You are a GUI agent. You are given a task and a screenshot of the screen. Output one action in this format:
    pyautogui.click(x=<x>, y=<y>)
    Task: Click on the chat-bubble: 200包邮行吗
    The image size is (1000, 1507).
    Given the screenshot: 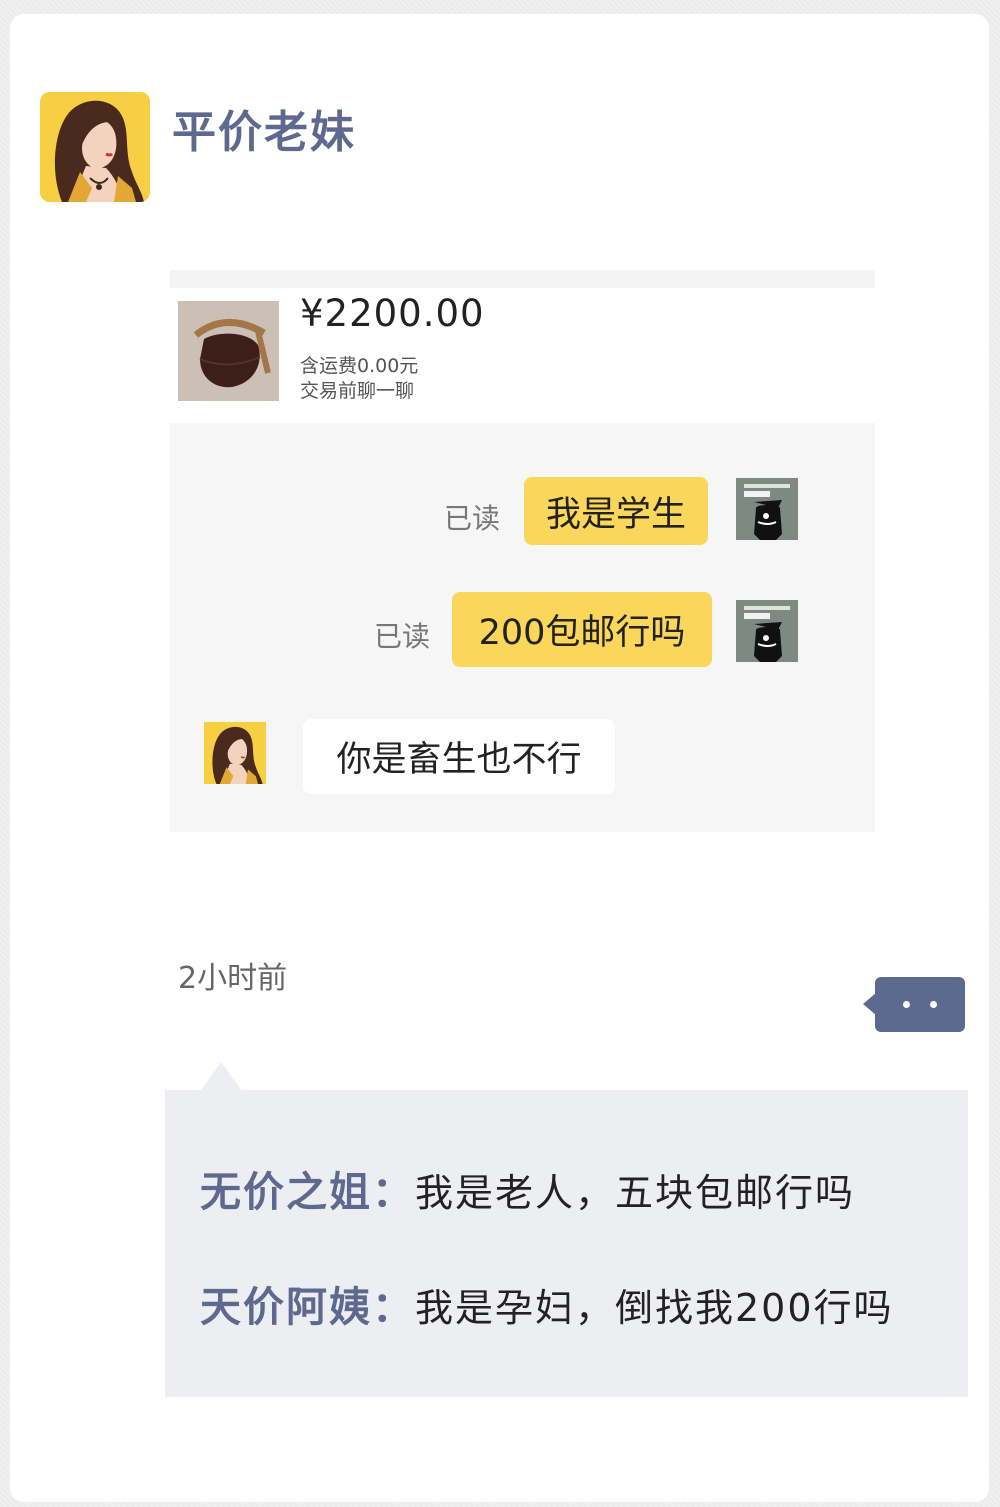 What is the action you would take?
    pyautogui.click(x=582, y=629)
    